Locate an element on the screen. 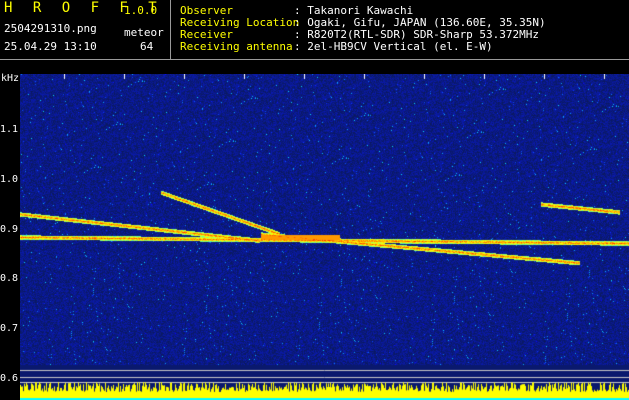 The image size is (629, 400). y-tick-label: 1.0 is located at coordinates (9, 179).